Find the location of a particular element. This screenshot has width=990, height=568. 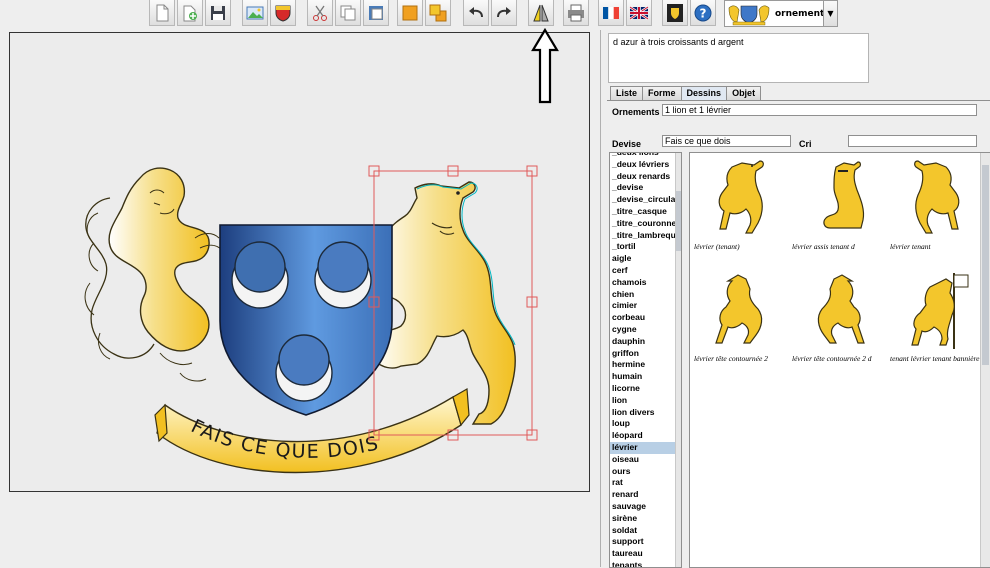

lion-supporter is located at coordinates (153, 274).